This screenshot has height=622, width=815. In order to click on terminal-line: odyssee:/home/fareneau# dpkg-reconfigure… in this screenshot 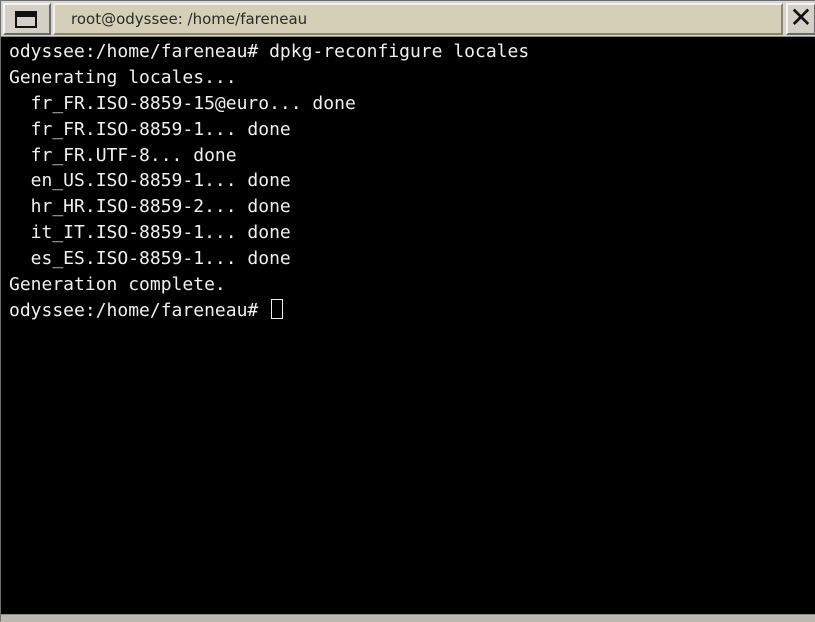, I will do `click(269, 51)`.